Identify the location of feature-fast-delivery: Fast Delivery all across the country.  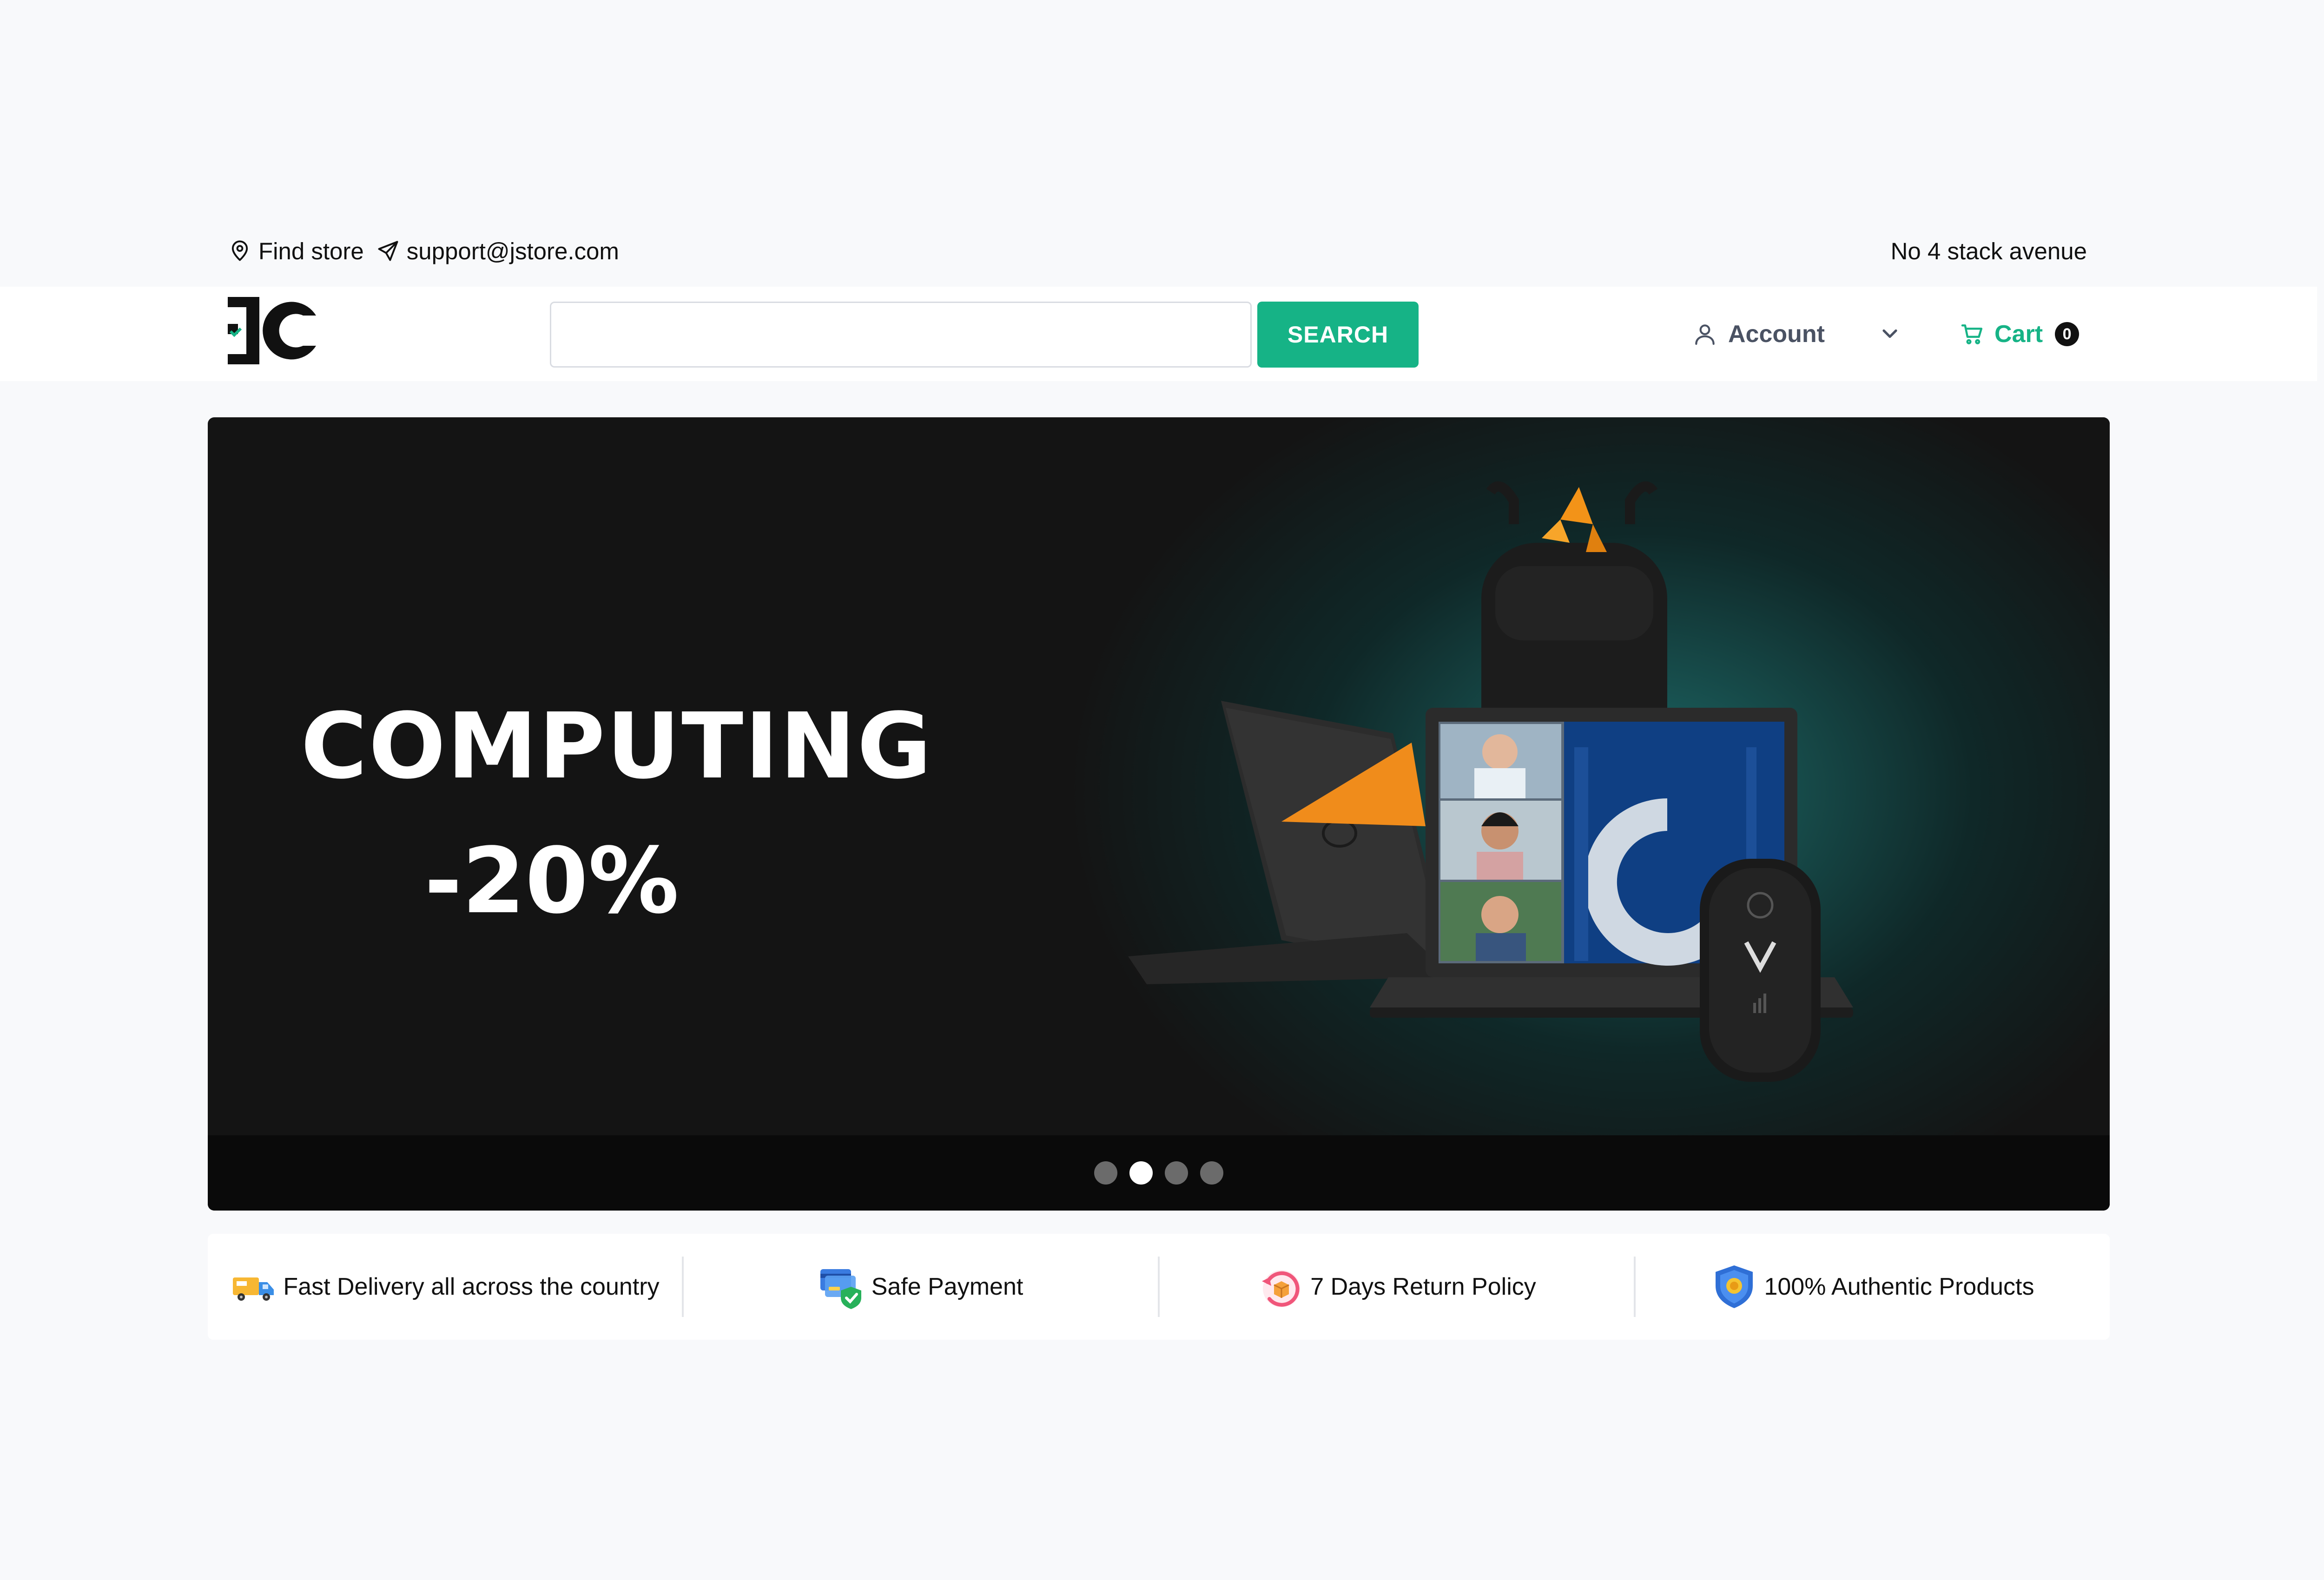
(445, 1287).